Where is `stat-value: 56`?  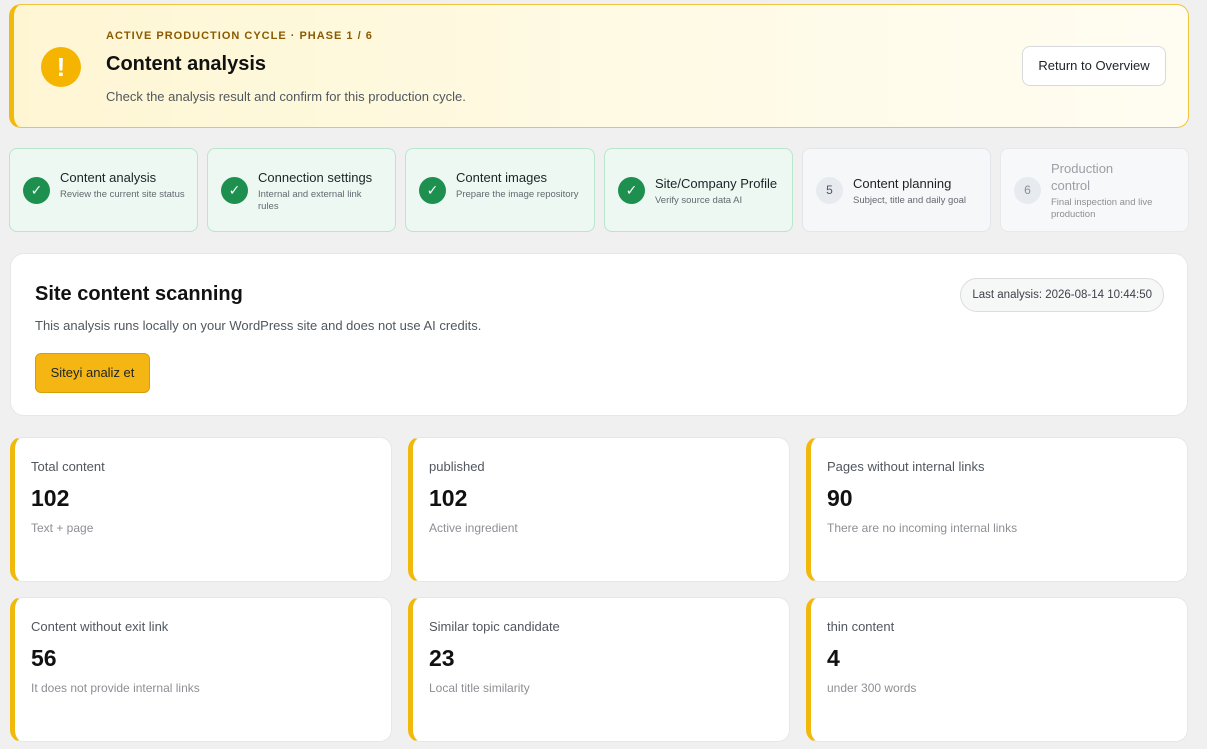
stat-value: 56 is located at coordinates (44, 658).